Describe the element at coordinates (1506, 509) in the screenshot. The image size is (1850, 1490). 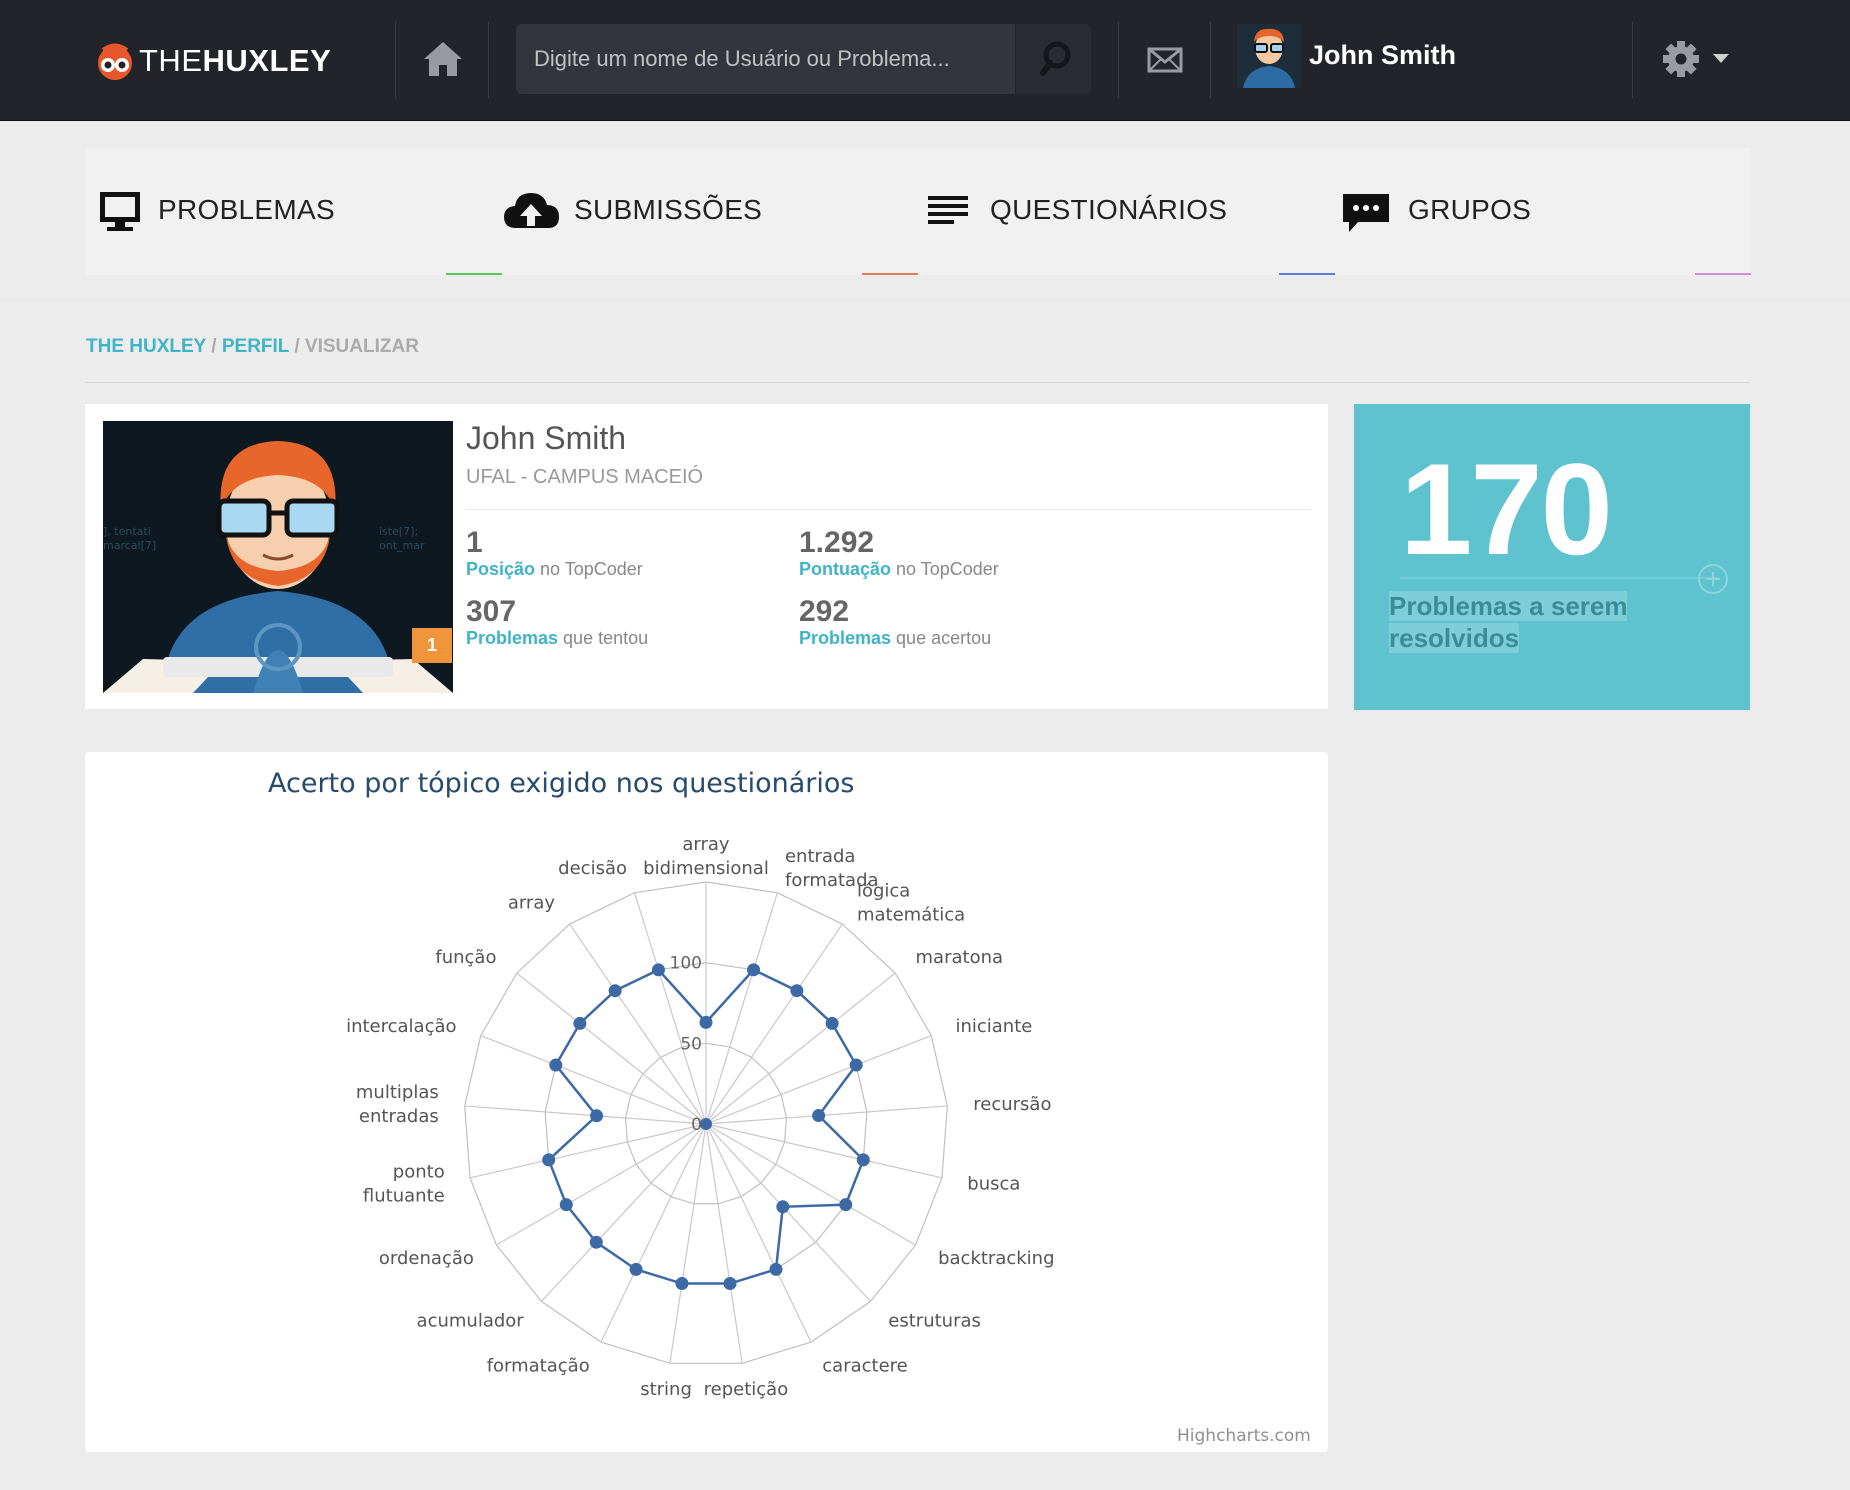
I see `pending-problems-count: 170` at that location.